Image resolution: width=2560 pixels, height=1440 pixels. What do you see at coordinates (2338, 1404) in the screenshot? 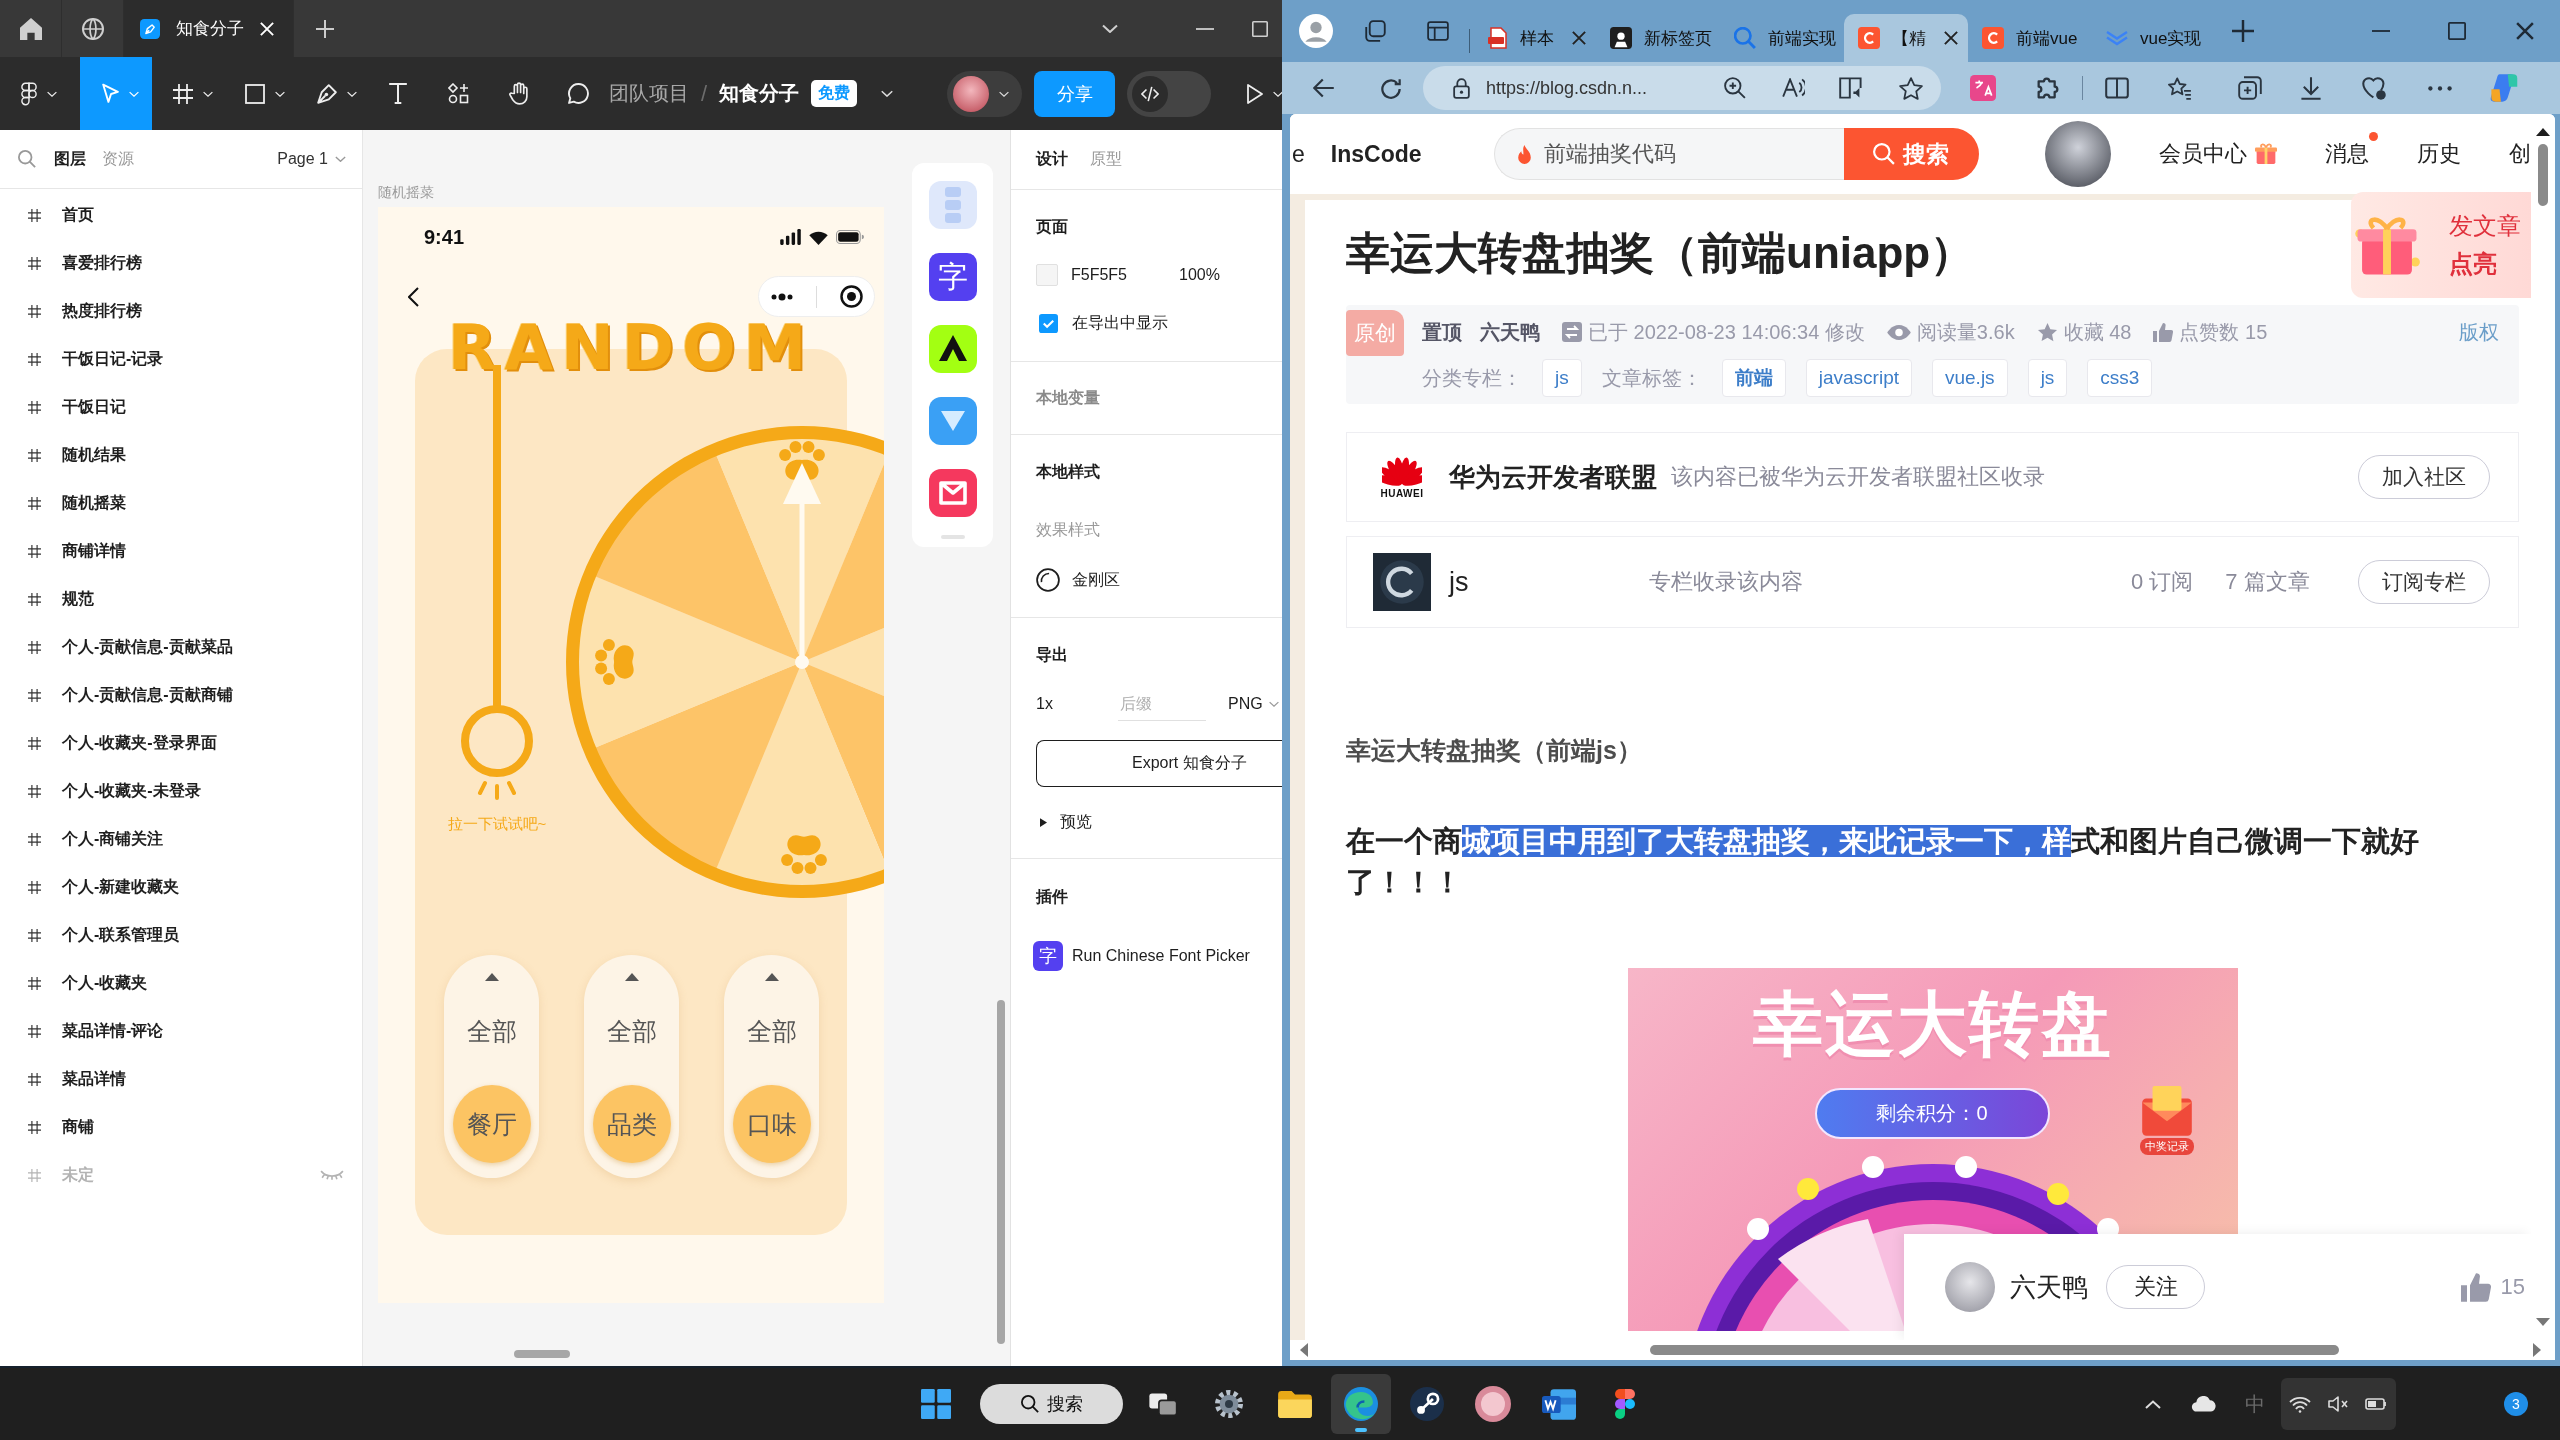
I see `status-tray` at bounding box center [2338, 1404].